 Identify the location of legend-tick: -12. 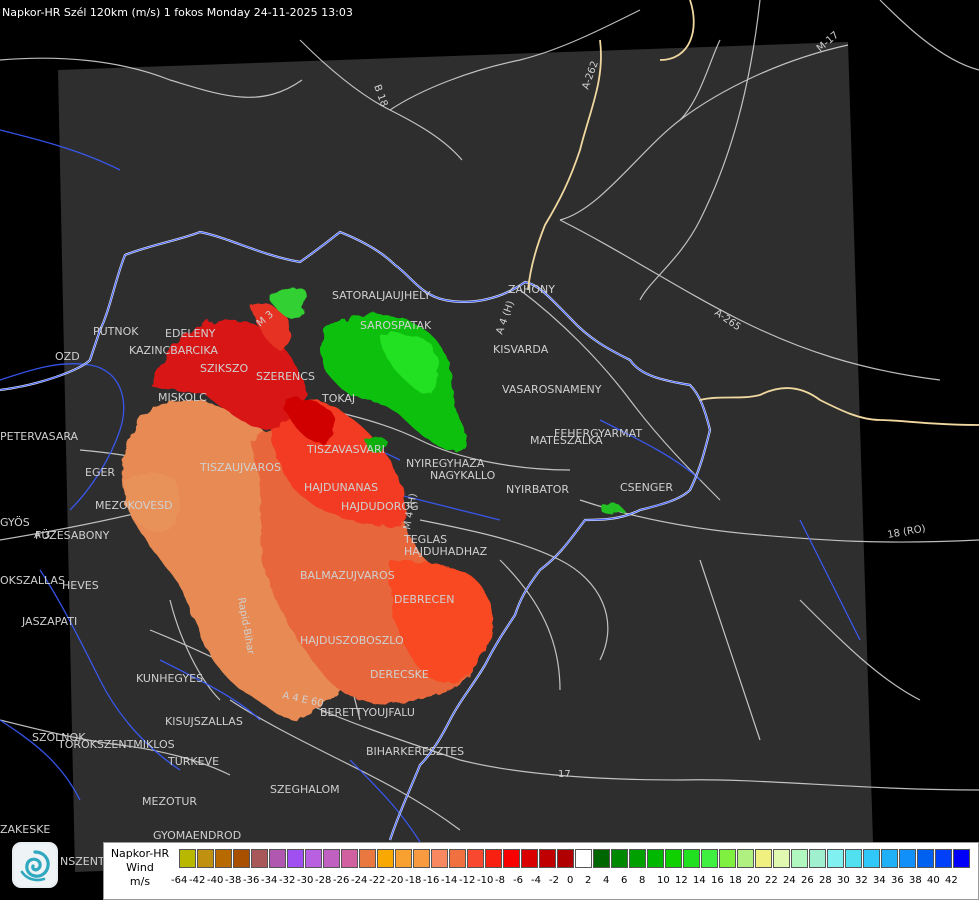
(467, 880).